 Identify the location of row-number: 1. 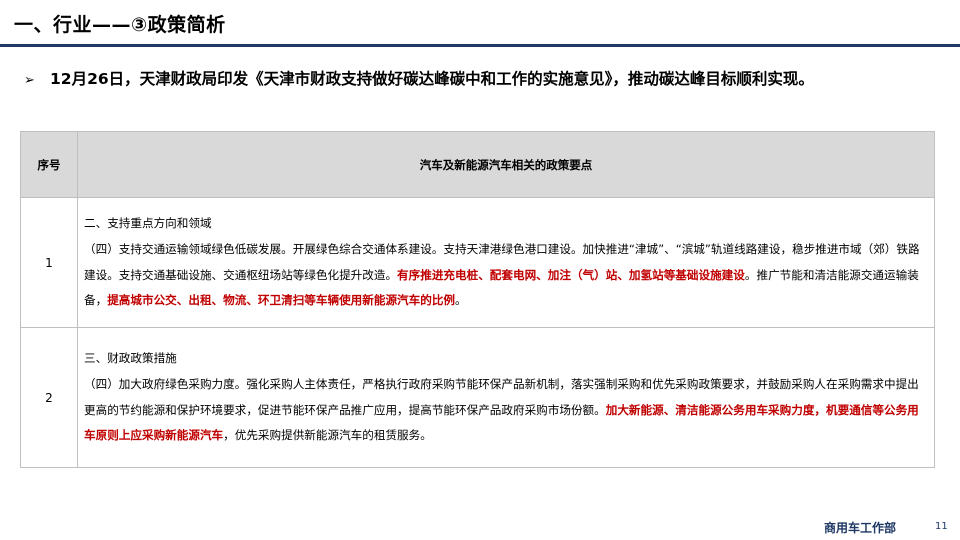
(49, 262).